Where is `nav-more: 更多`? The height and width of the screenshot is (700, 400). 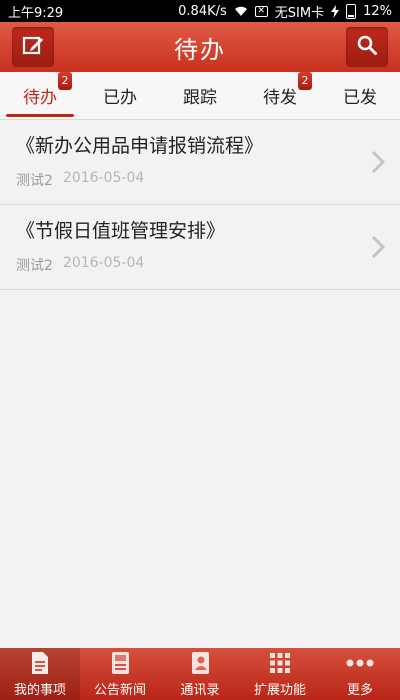
nav-more: 更多 is located at coordinates (360, 674).